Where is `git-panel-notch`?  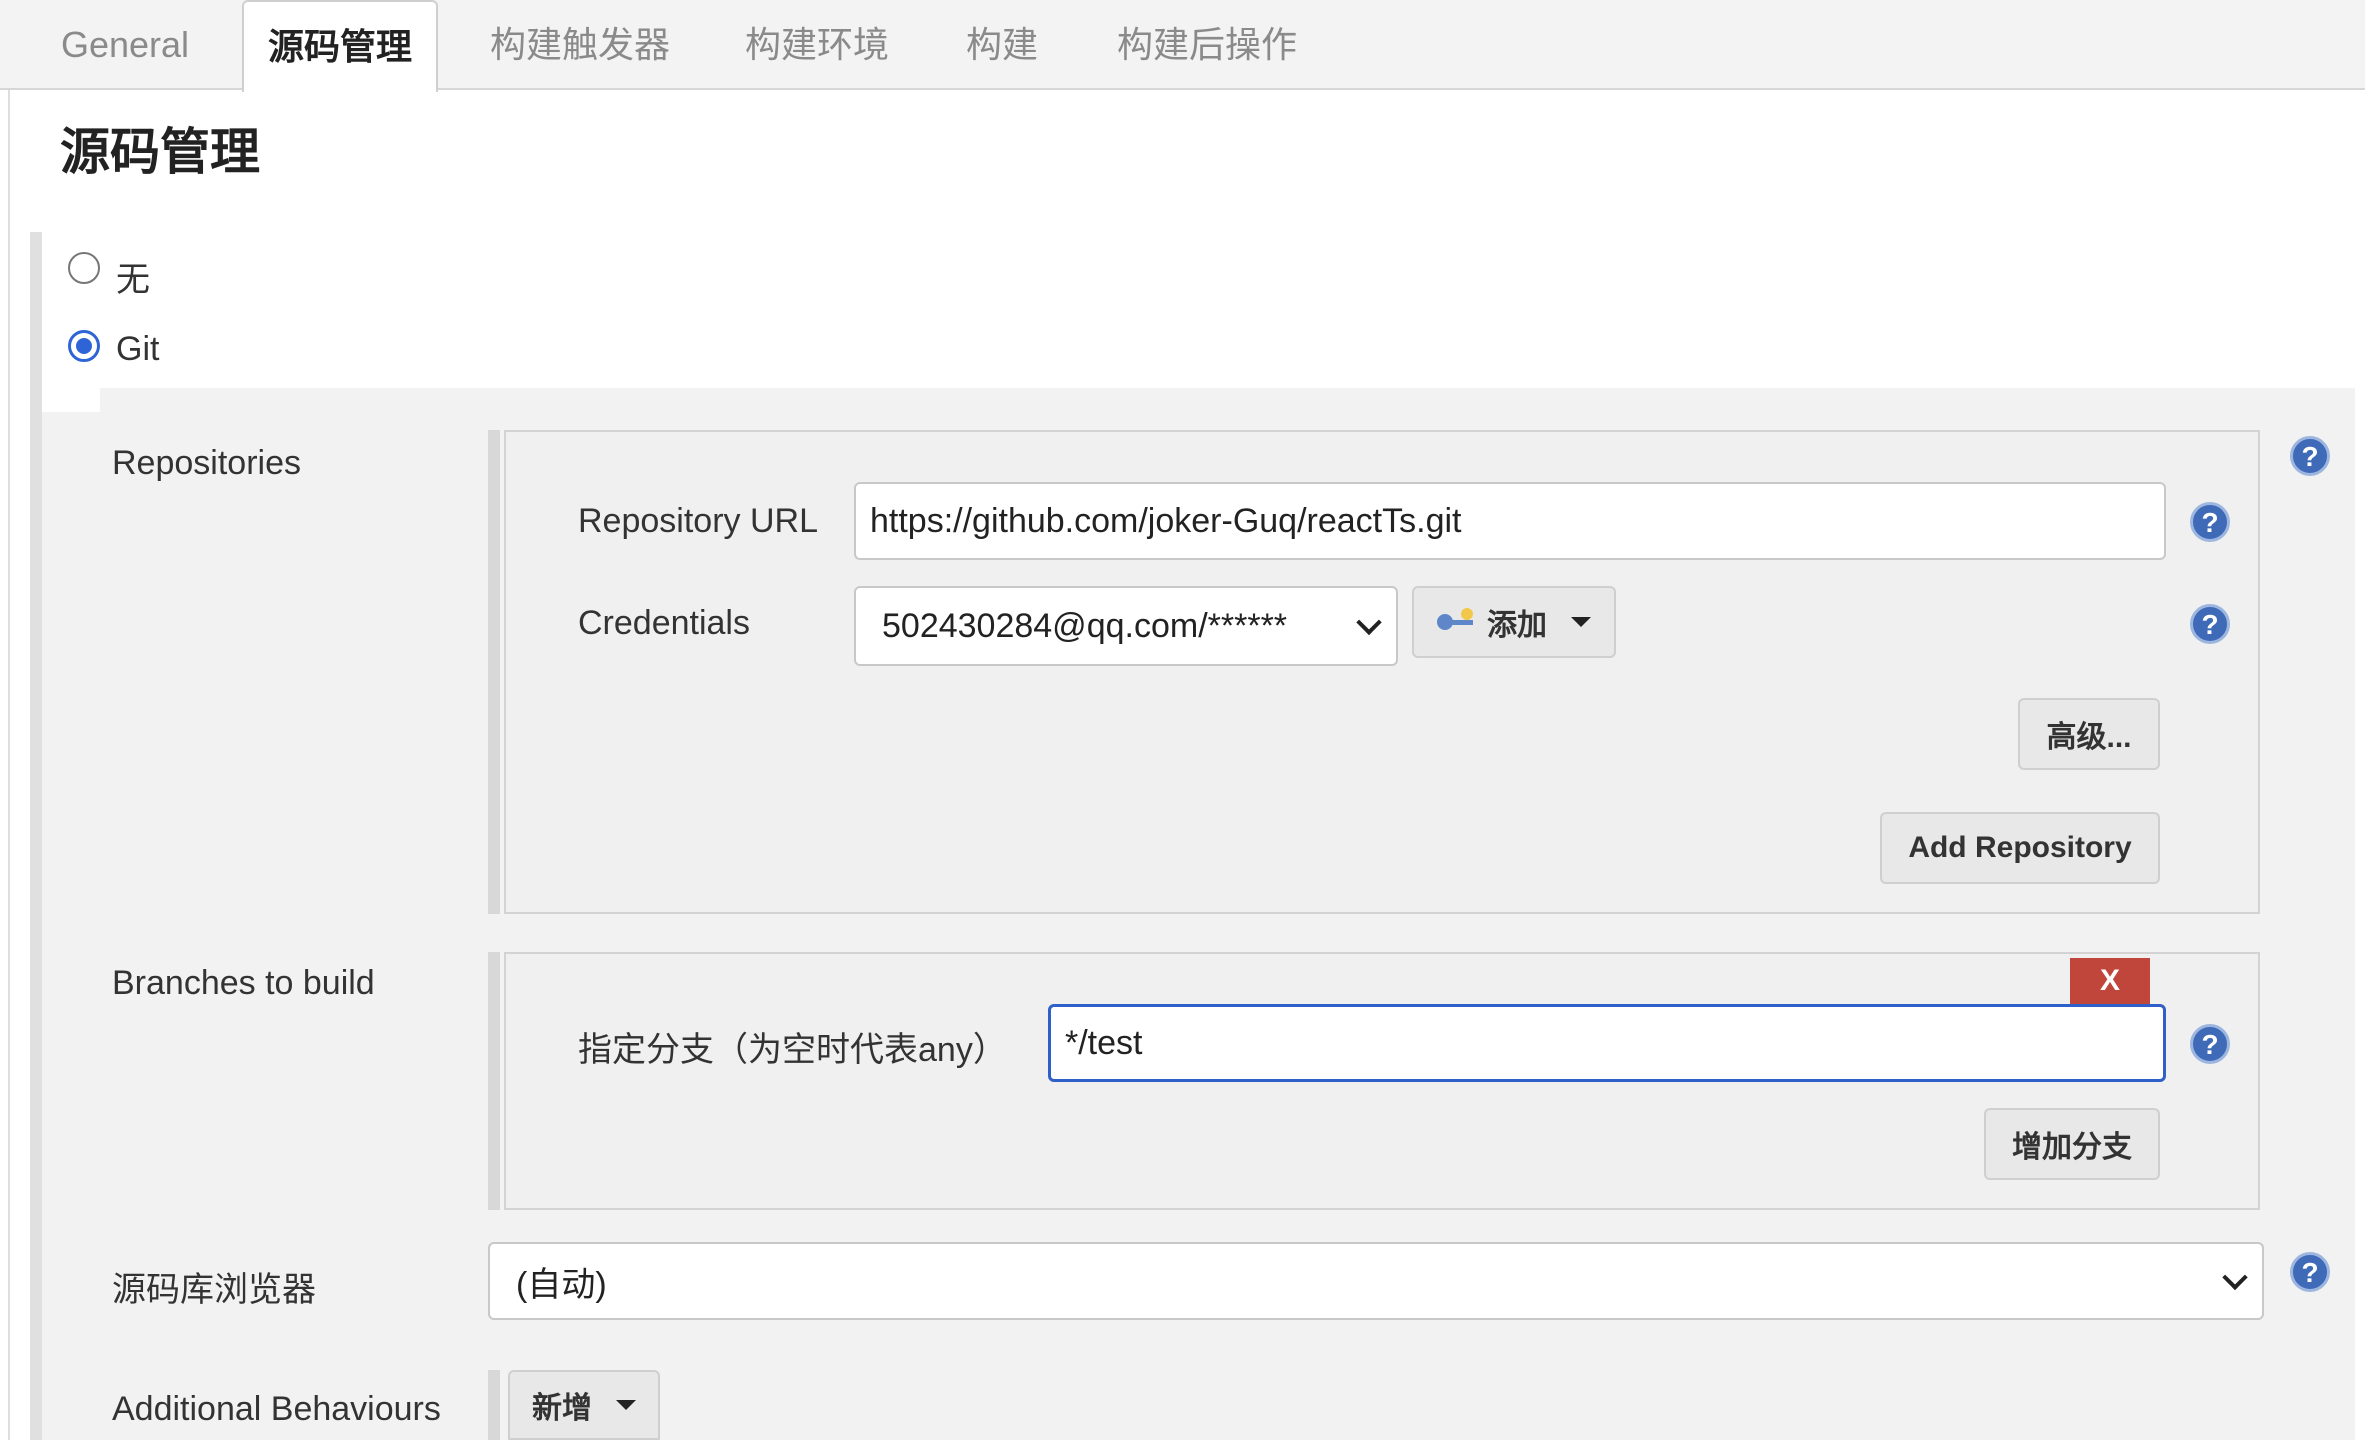
git-panel-notch is located at coordinates (71, 400).